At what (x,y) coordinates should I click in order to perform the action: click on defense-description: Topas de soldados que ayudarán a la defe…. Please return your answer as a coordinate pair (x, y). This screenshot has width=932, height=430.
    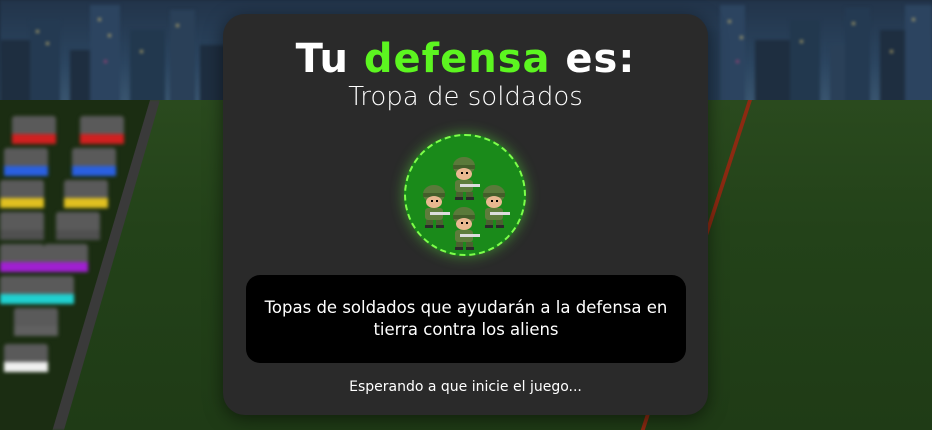
    Looking at the image, I should click on (466, 318).